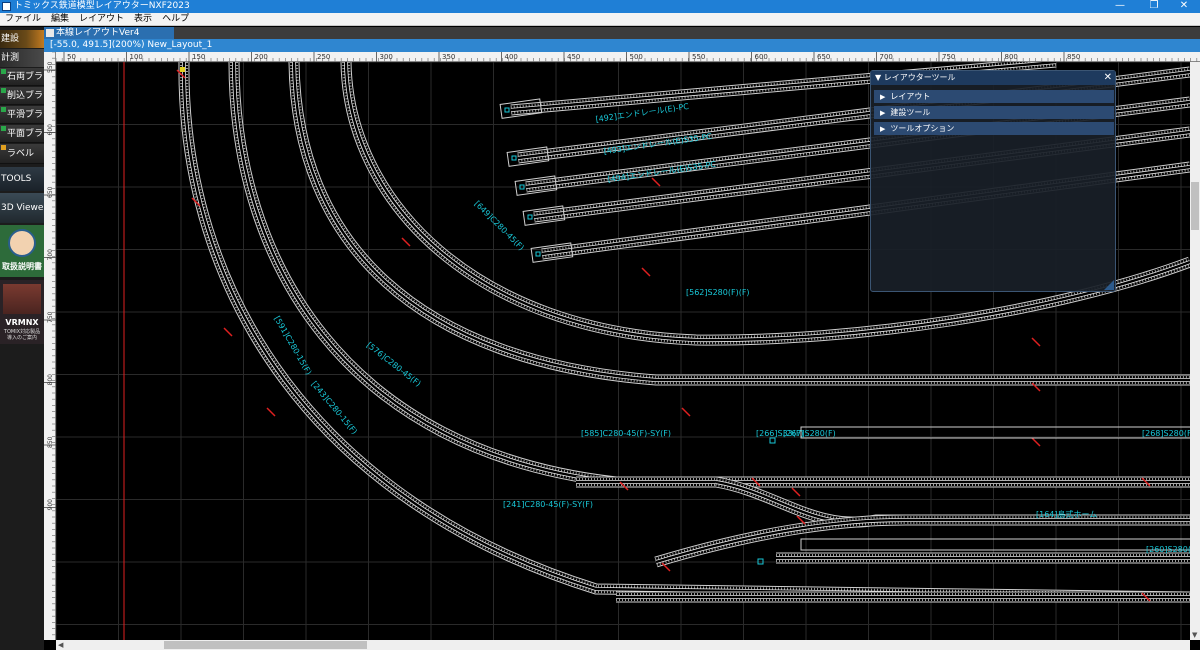  What do you see at coordinates (919, 77) in the screenshot?
I see `panel-title: レイアウターツール` at bounding box center [919, 77].